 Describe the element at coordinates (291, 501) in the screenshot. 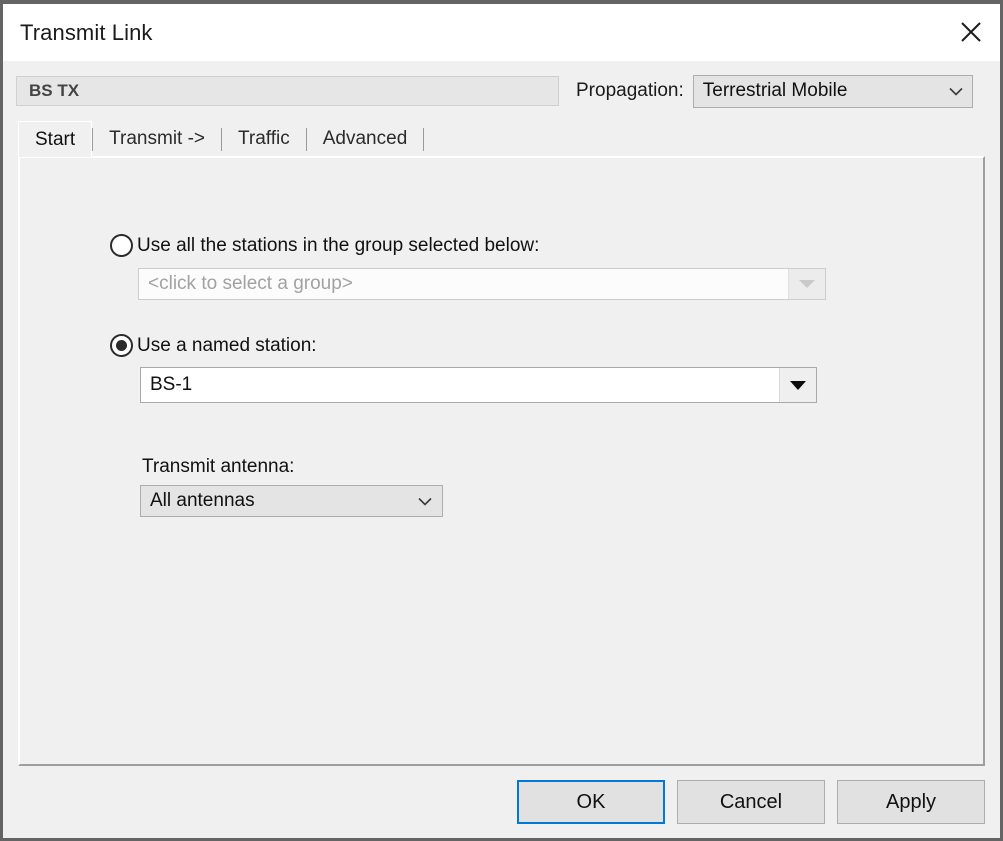

I see `transmit-antenna-select: All antennas` at that location.